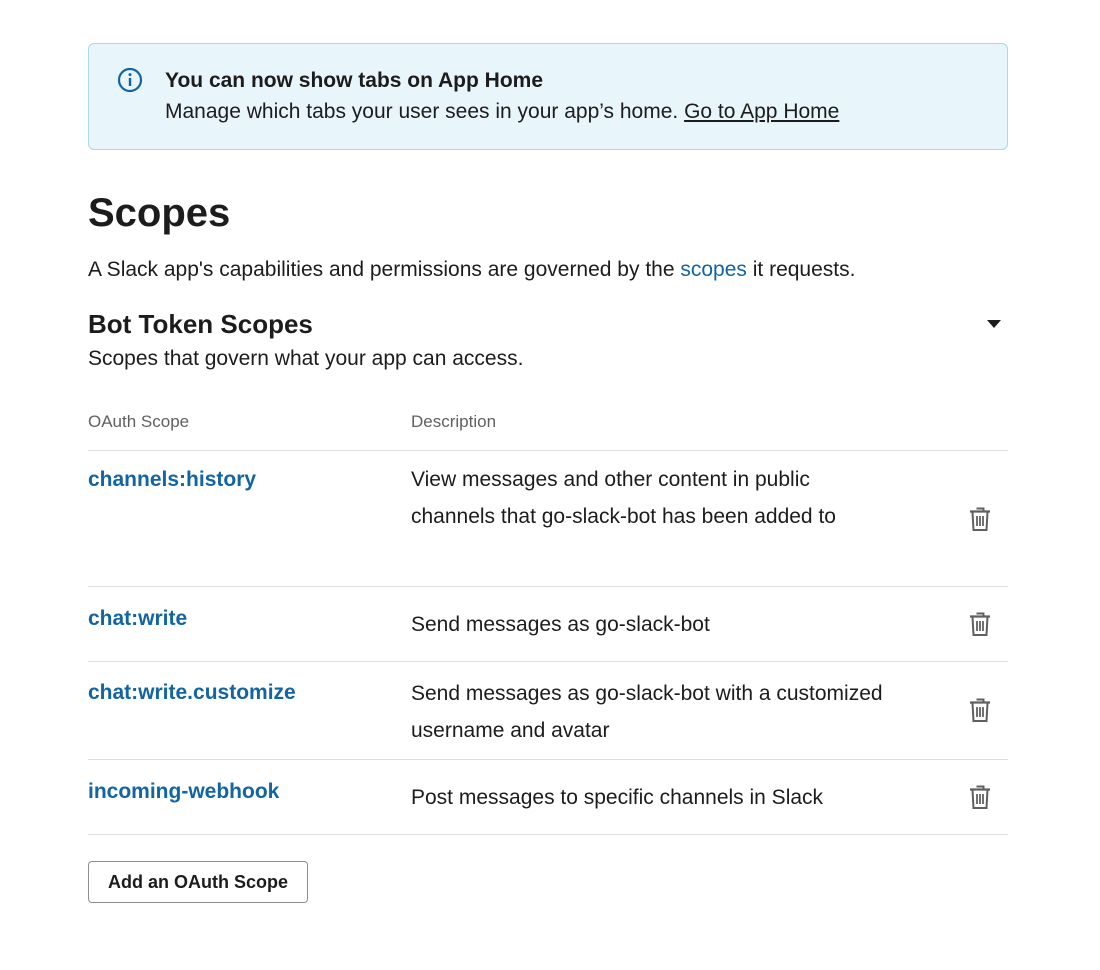  I want to click on bot-token-scopes-header: Bot Token Scopes, so click(548, 324).